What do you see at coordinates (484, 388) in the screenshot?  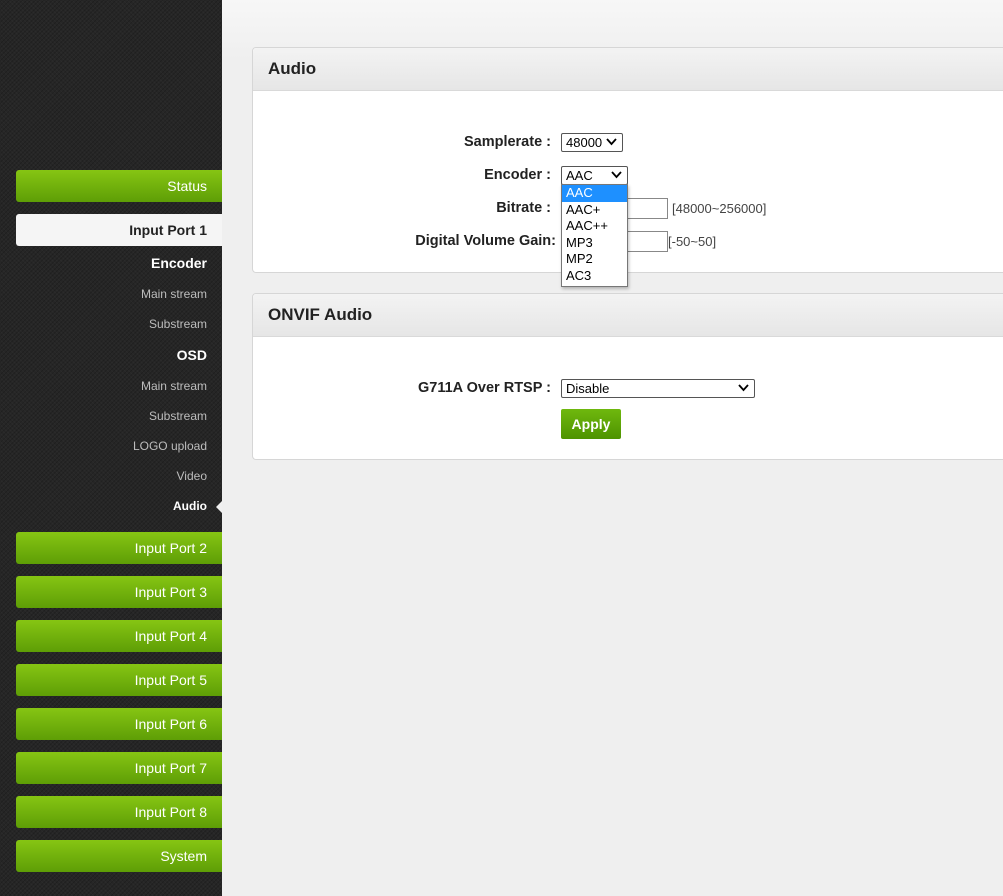 I see `g711a-over-rtsp-label: G711A Over RTSP :` at bounding box center [484, 388].